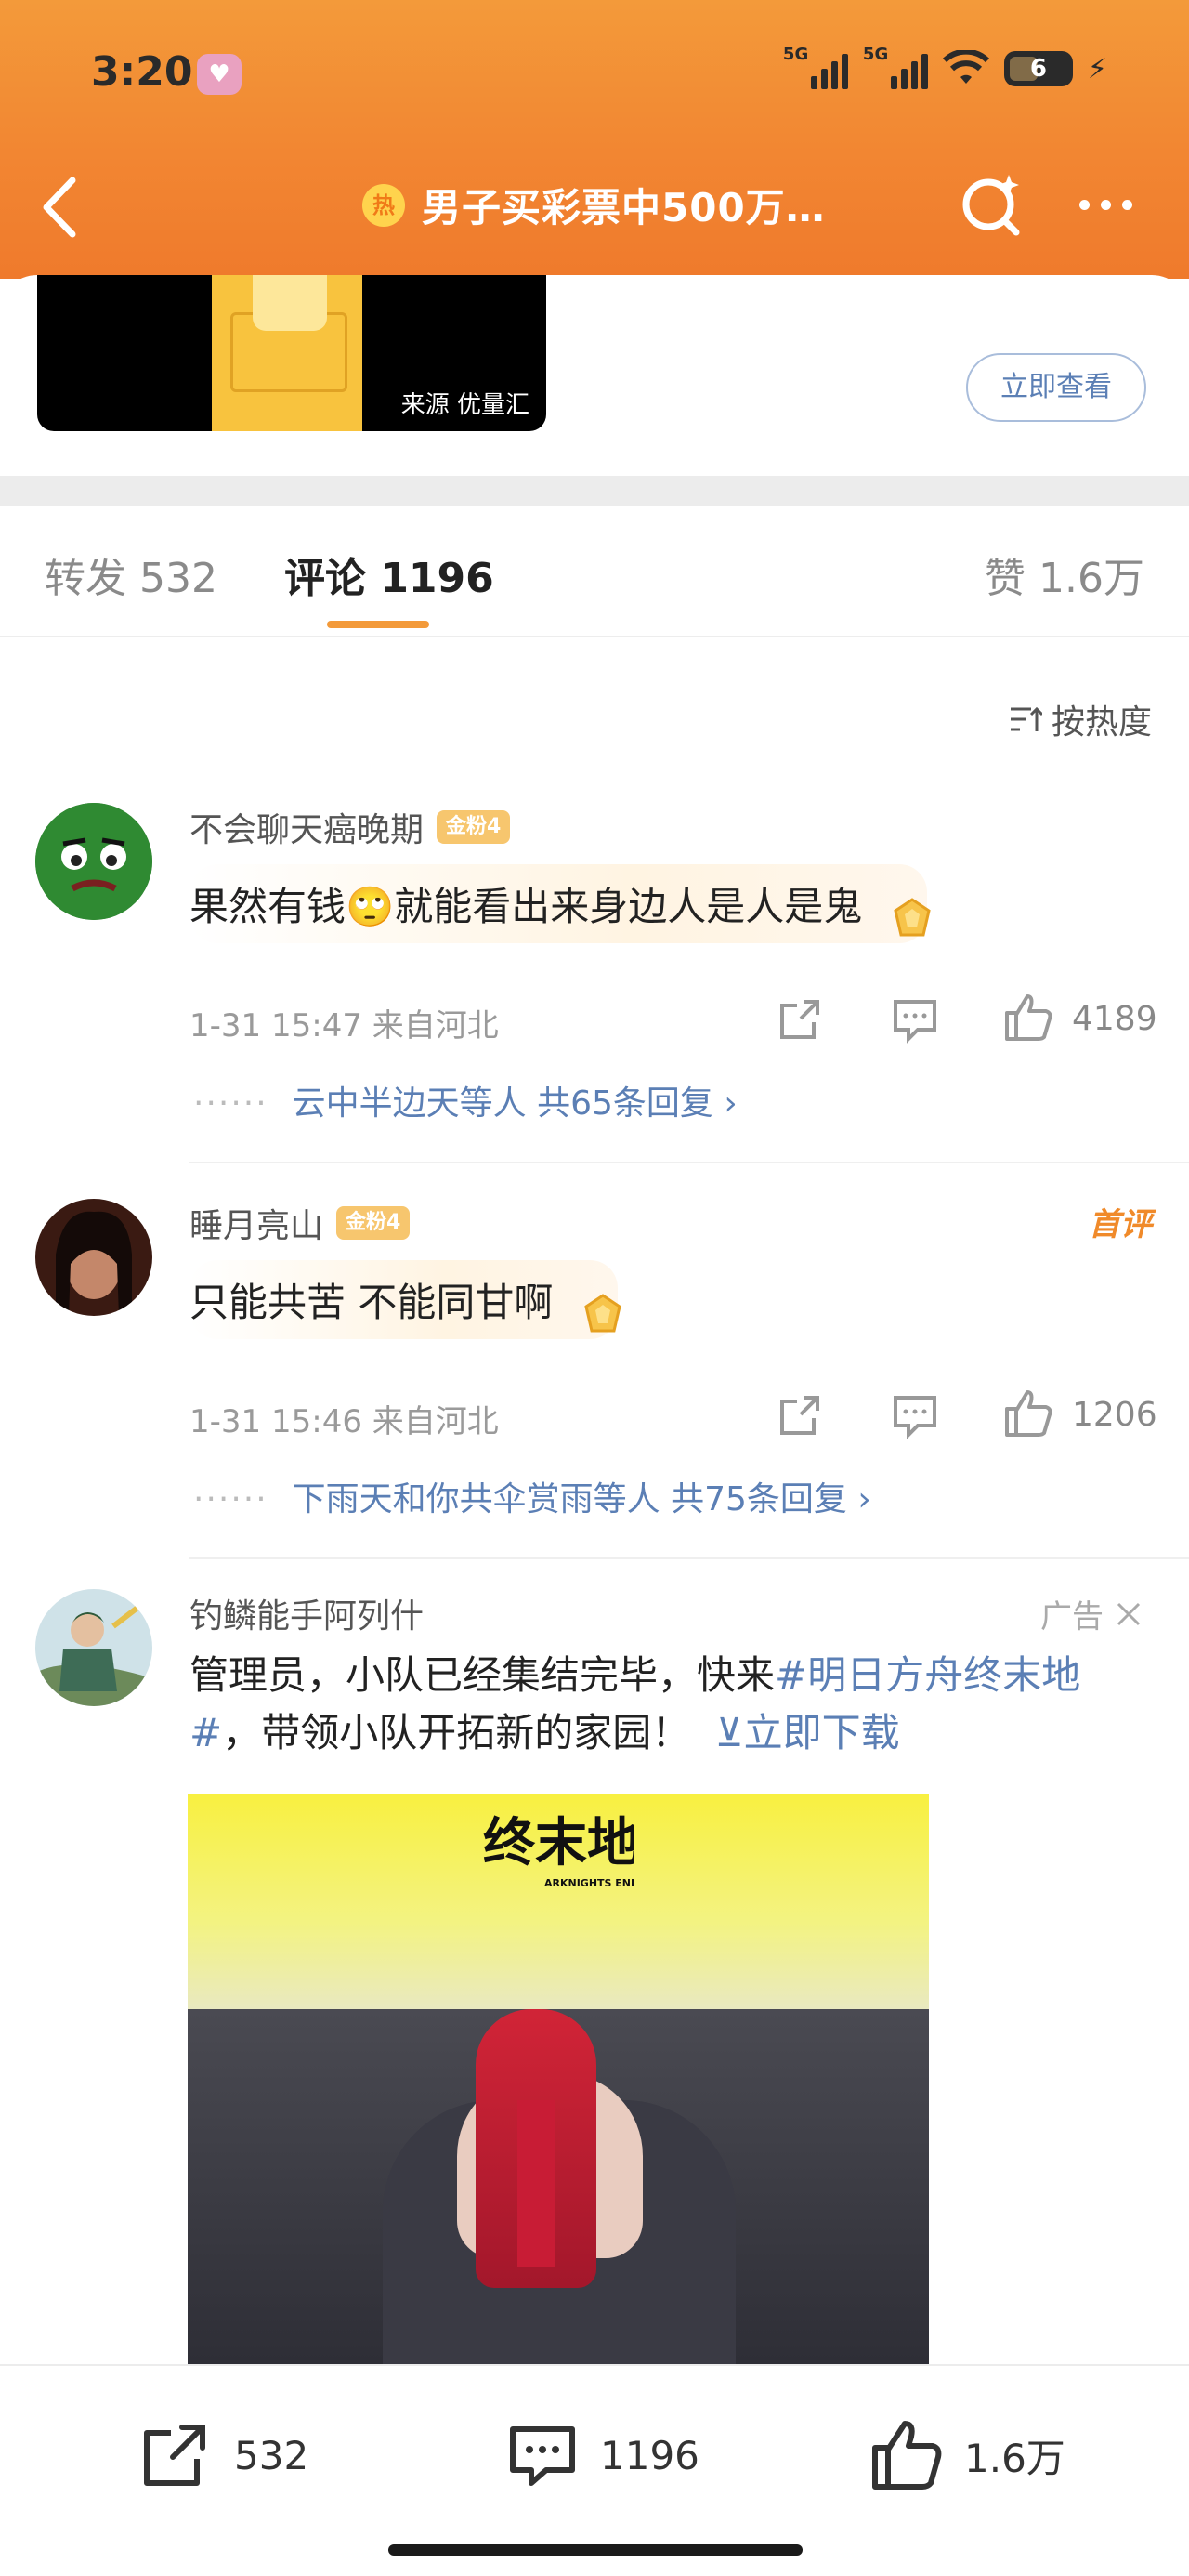  What do you see at coordinates (131, 574) in the screenshot?
I see `tab-repost: 转发 532` at bounding box center [131, 574].